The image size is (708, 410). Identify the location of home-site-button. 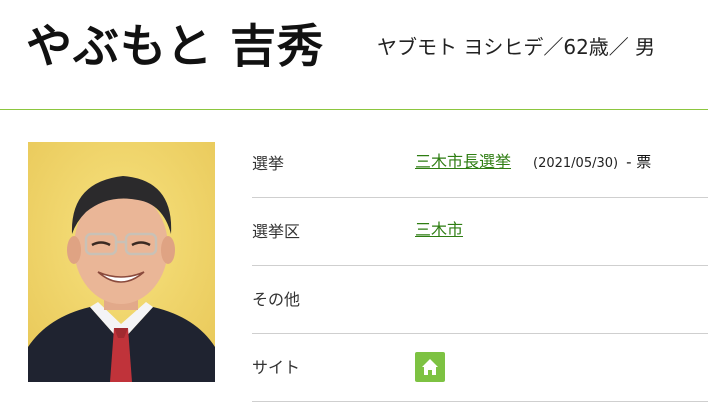
(430, 367).